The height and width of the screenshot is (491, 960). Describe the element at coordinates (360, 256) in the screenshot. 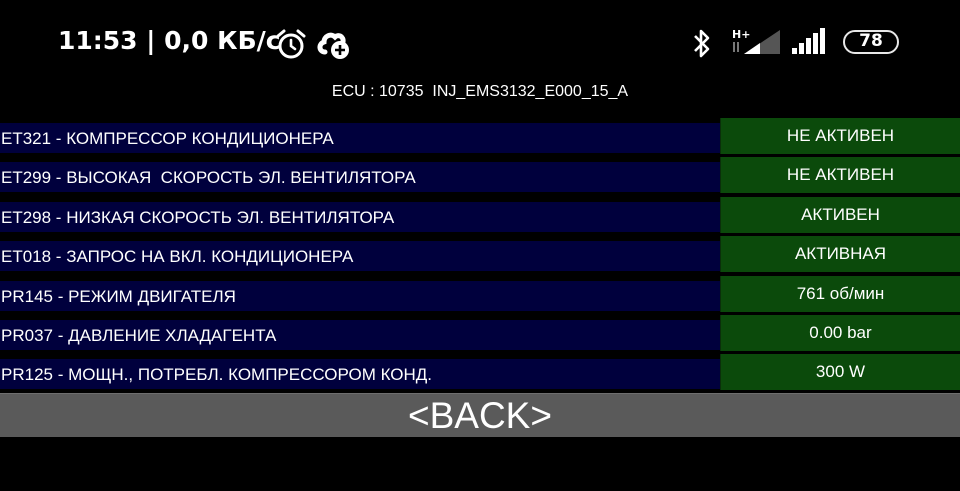

I see `parameter-label: ET018 - ЗАПРОС НА ВКЛ. КОНДИЦИОНЕРА` at that location.